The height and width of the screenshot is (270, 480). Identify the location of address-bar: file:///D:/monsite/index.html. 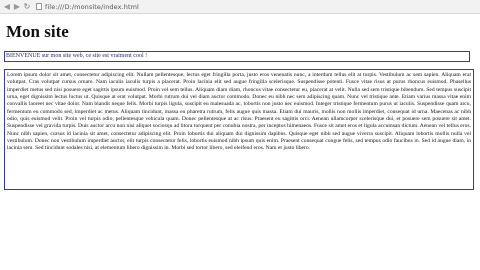
(92, 7).